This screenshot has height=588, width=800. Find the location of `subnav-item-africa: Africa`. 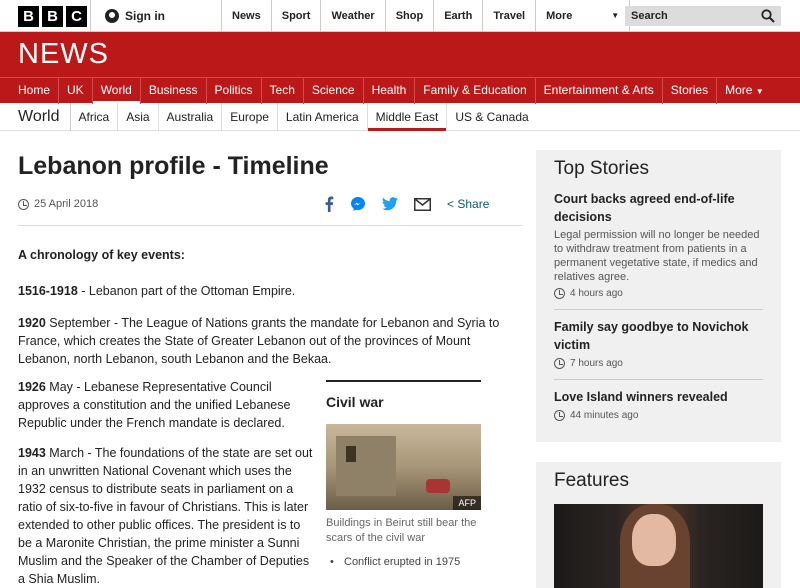

subnav-item-africa: Africa is located at coordinates (95, 116).